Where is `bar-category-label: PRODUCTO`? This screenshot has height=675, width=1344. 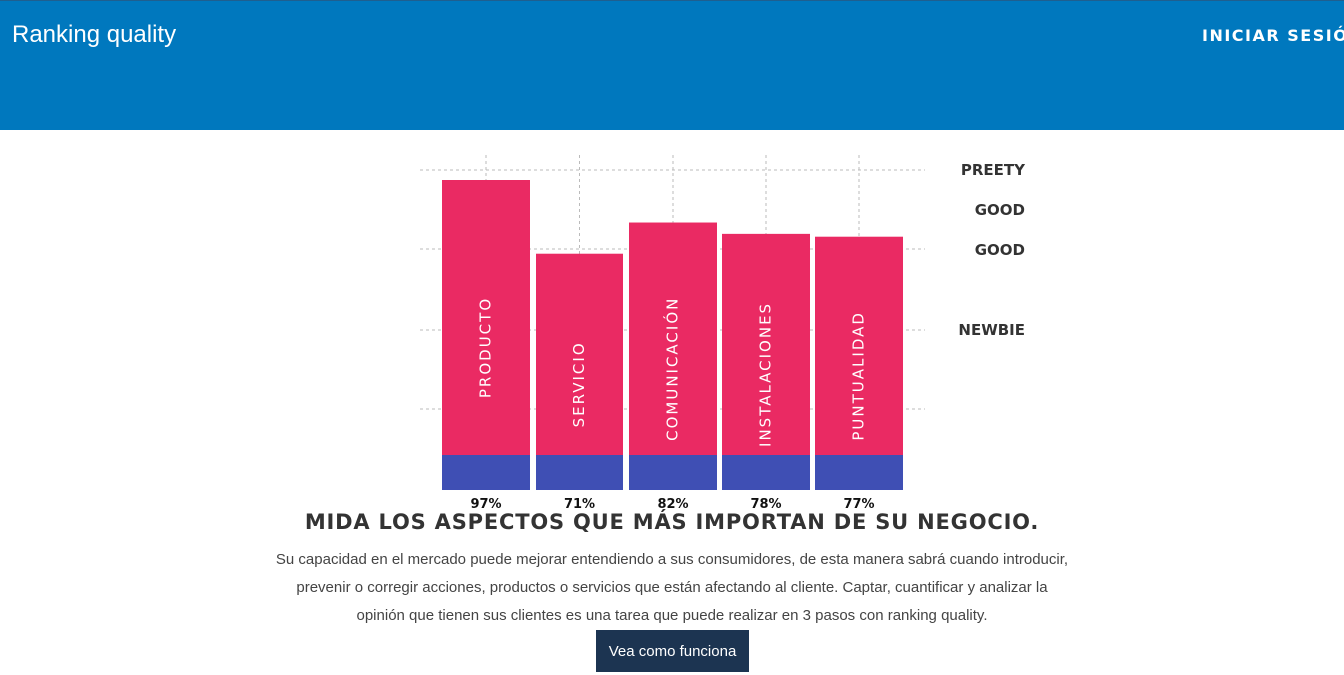
bar-category-label: PRODUCTO is located at coordinates (486, 347).